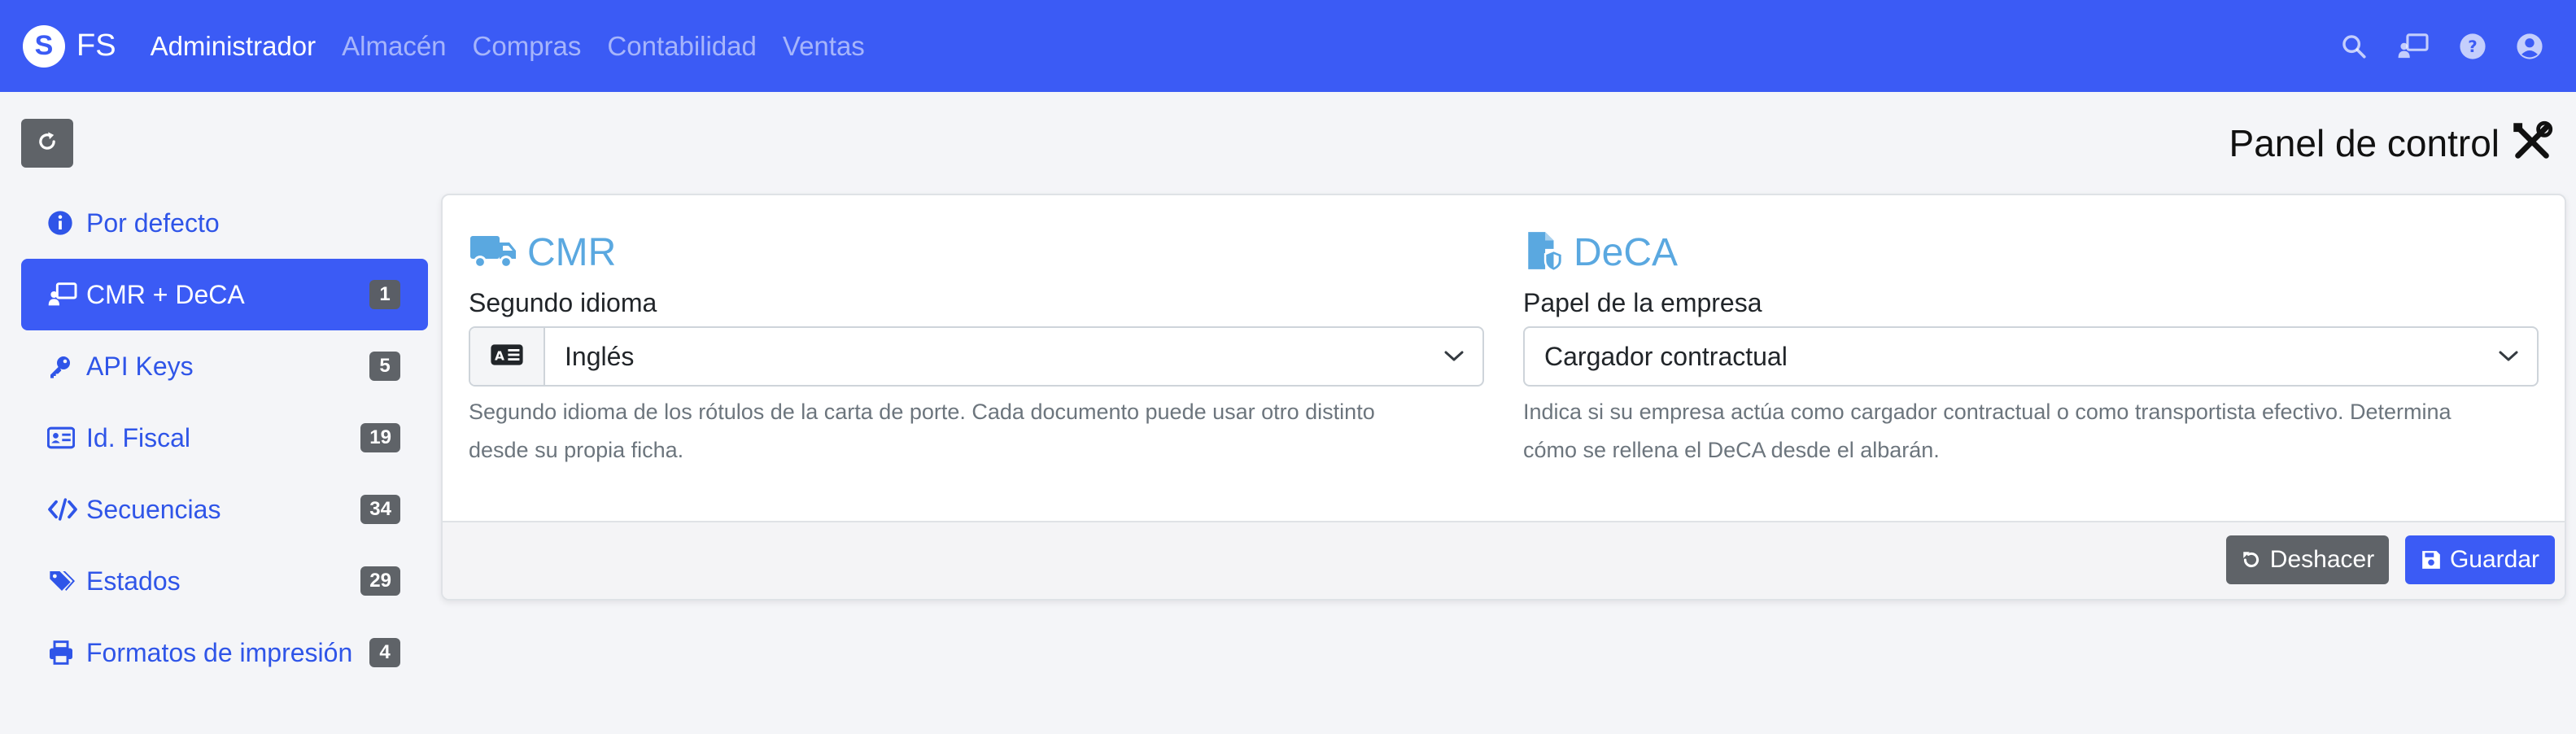 The height and width of the screenshot is (734, 2576). Describe the element at coordinates (219, 652) in the screenshot. I see `sidebar-item-label: Formatos de impresión` at that location.